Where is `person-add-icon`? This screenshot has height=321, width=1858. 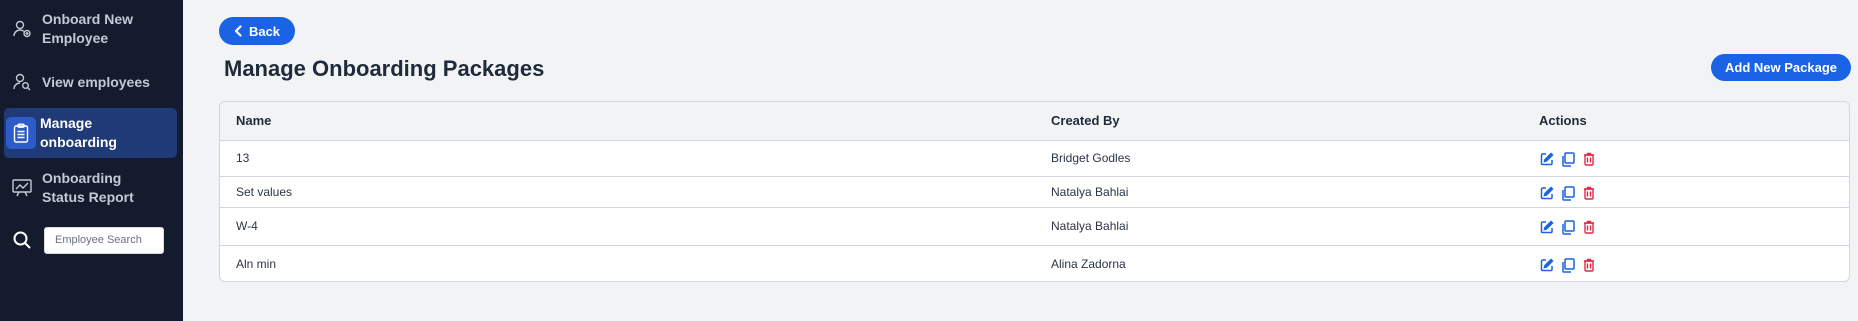
person-add-icon is located at coordinates (22, 29).